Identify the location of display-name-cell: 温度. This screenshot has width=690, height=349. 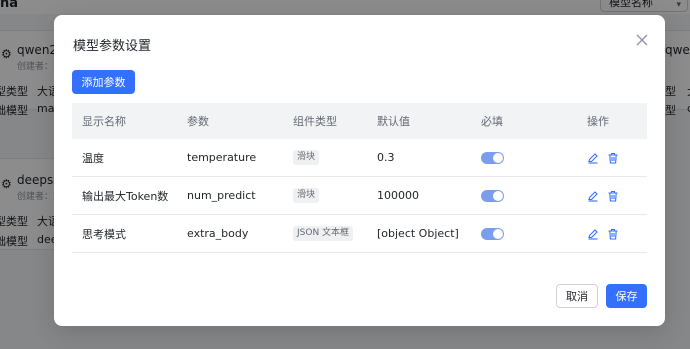
(93, 158).